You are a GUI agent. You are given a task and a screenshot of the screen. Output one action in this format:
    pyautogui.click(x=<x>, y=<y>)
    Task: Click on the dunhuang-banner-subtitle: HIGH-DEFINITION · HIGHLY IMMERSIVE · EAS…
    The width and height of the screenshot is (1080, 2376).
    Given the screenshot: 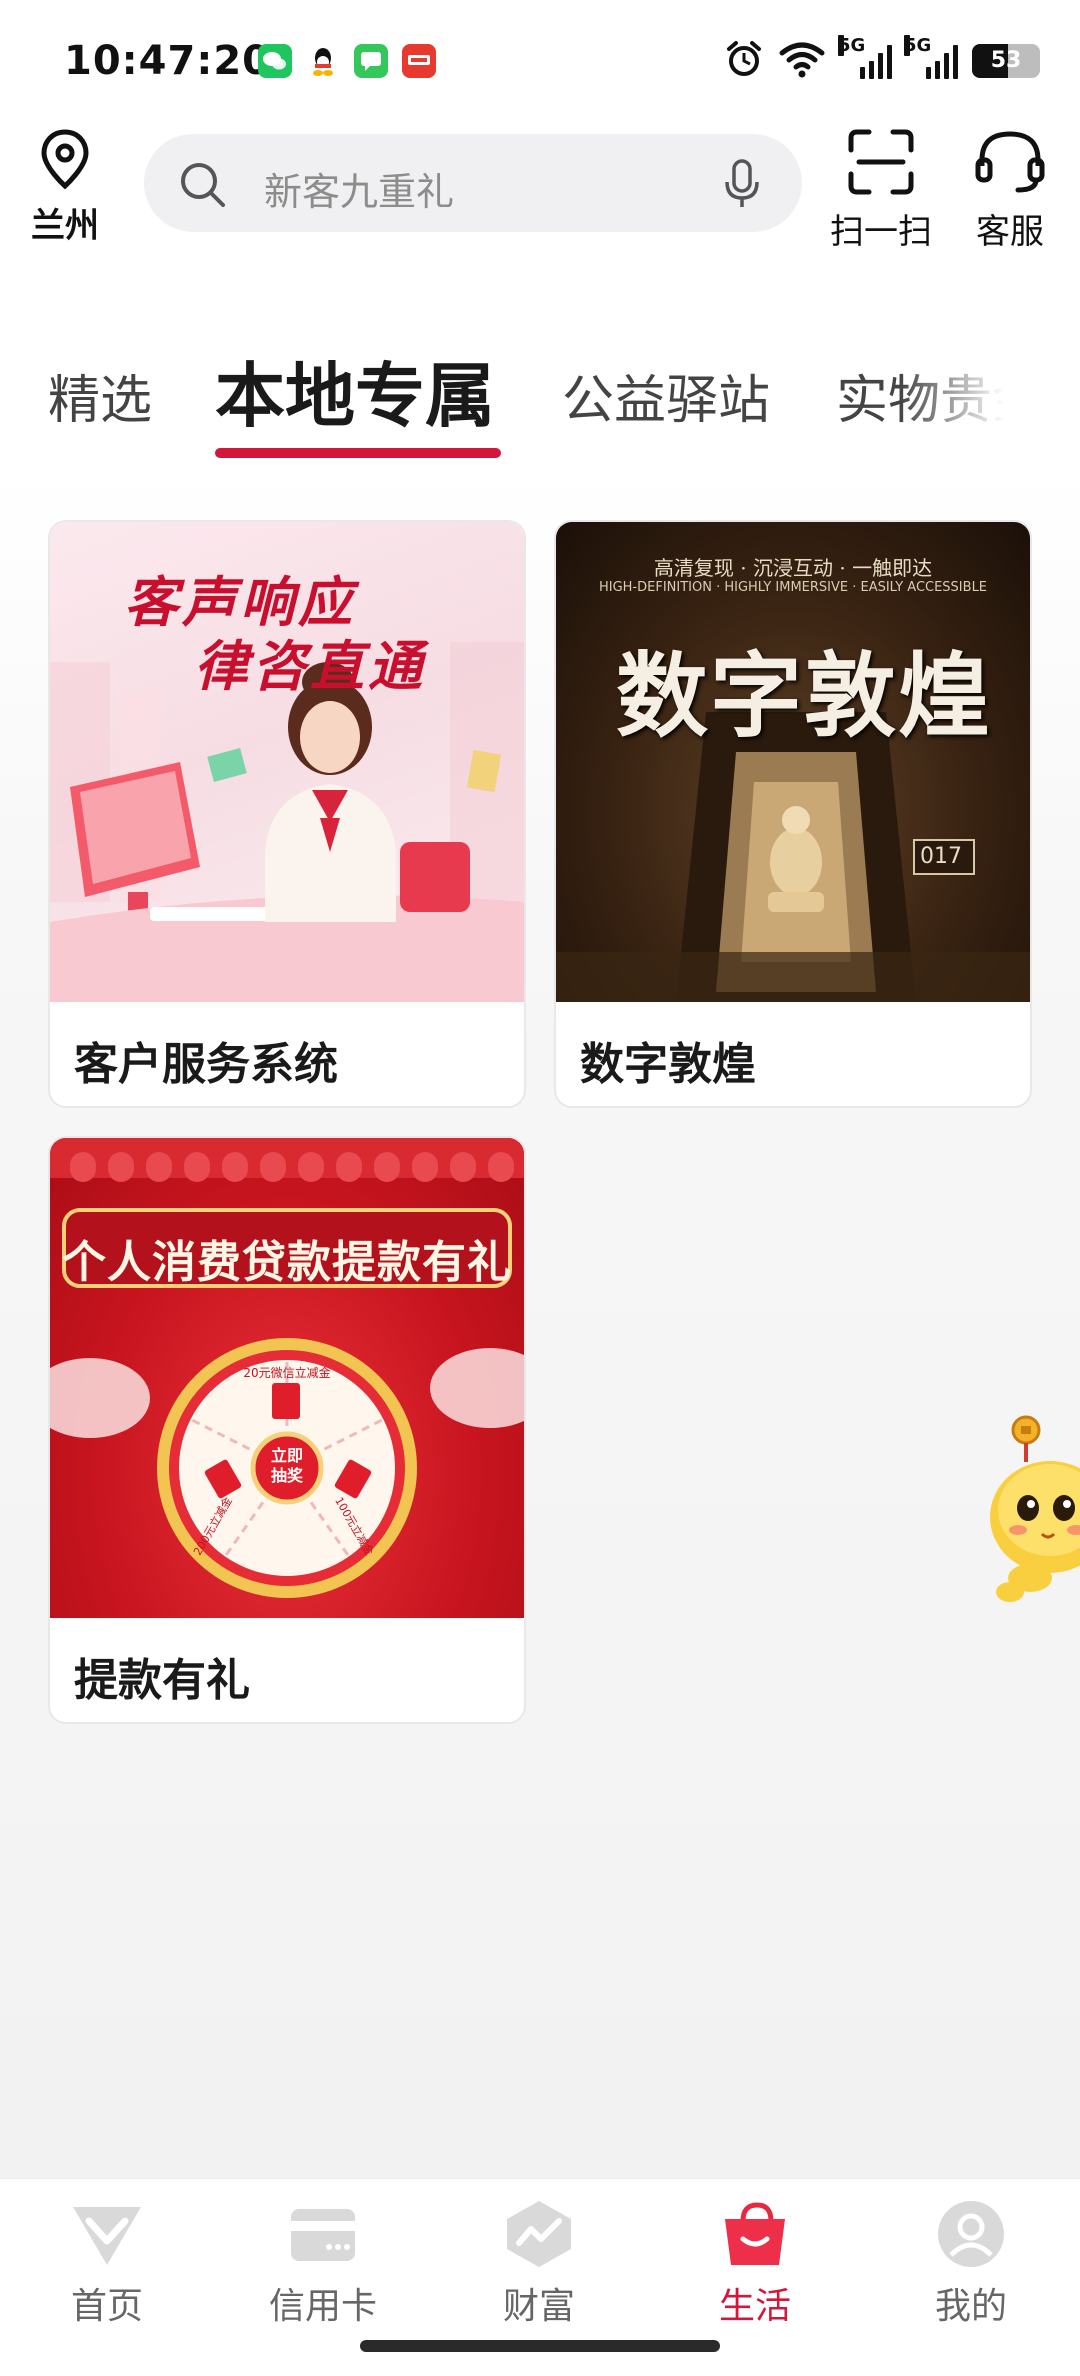 What is the action you would take?
    pyautogui.click(x=793, y=587)
    